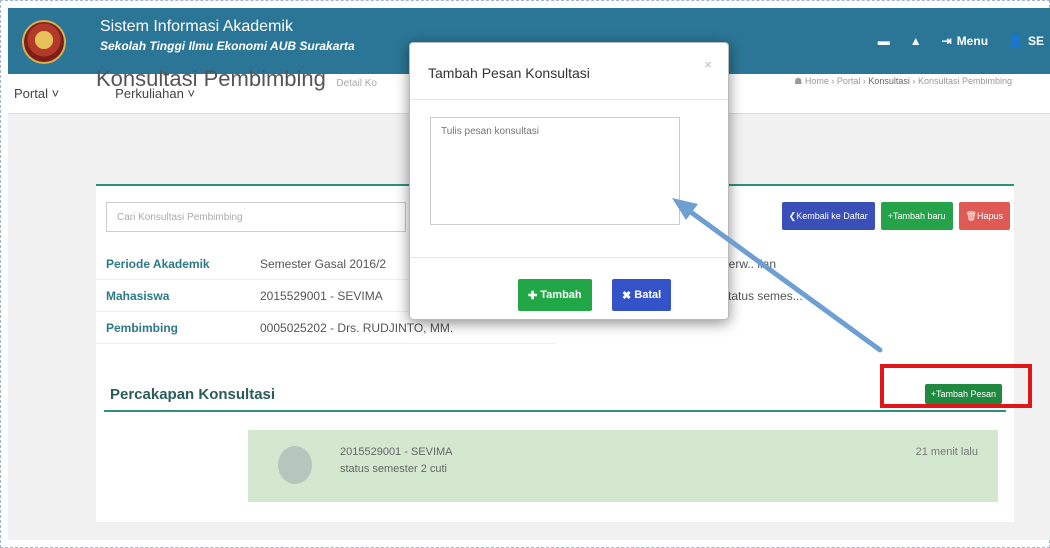  Describe the element at coordinates (196, 26) in the screenshot. I see `app-title: Sistem Informasi Akademik` at that location.